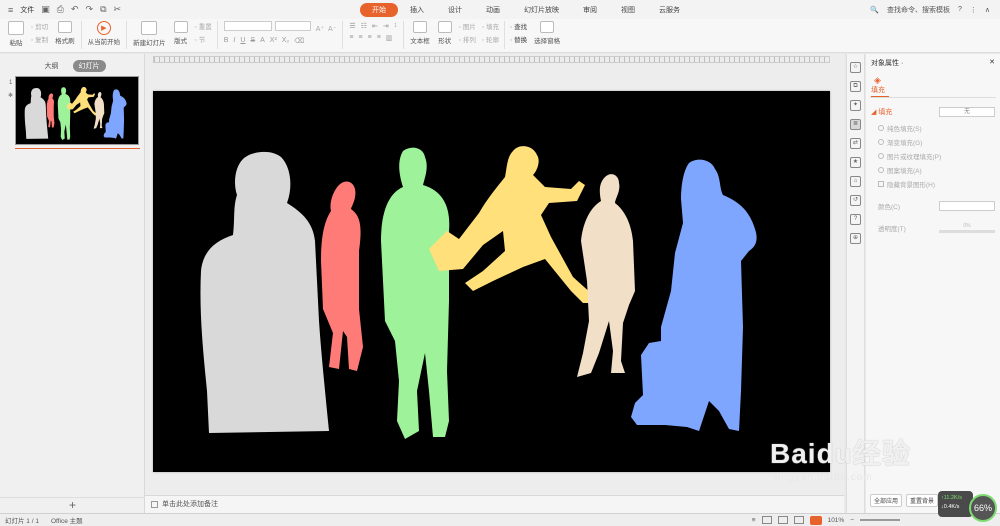 This screenshot has width=1000, height=526. I want to click on notes-toggle-icon: ≡, so click(754, 520).